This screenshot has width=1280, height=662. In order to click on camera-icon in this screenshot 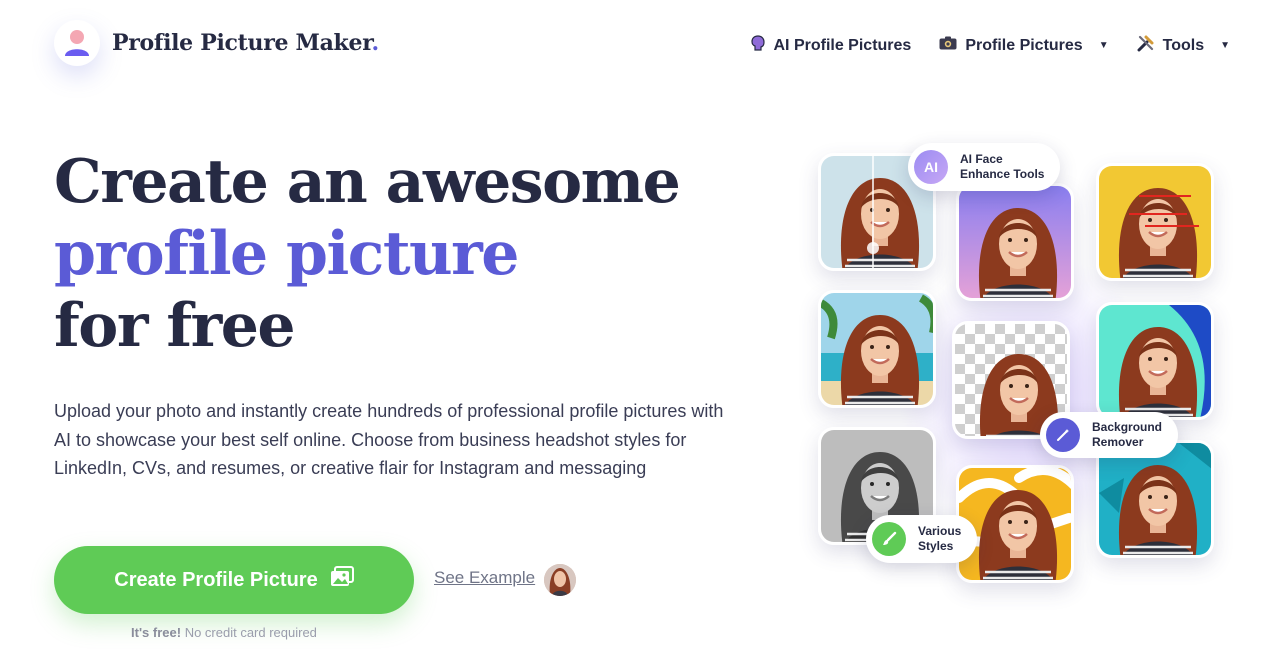, I will do `click(948, 45)`.